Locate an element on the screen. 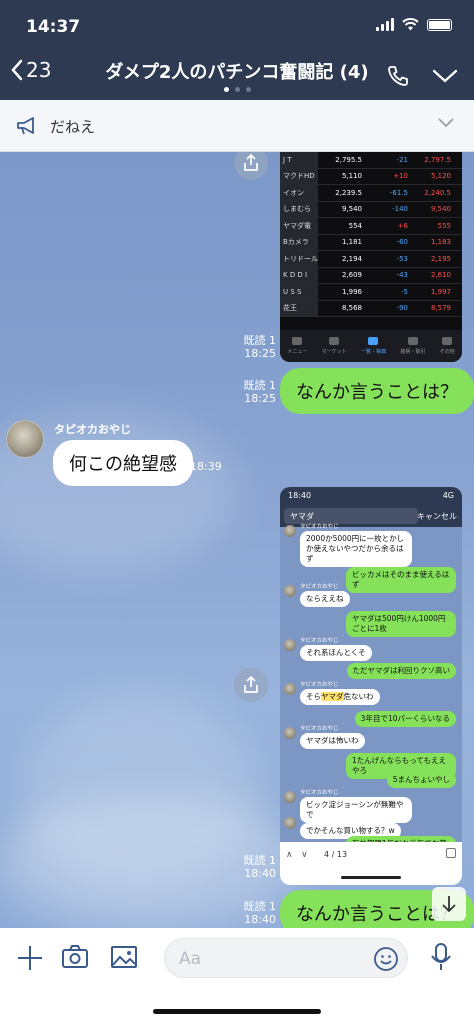 Image resolution: width=474 pixels, height=1024 pixels. top-bar: 14:37 23 ダメプ2人のパチンコ奮闘記 (4) is located at coordinates (237, 50).